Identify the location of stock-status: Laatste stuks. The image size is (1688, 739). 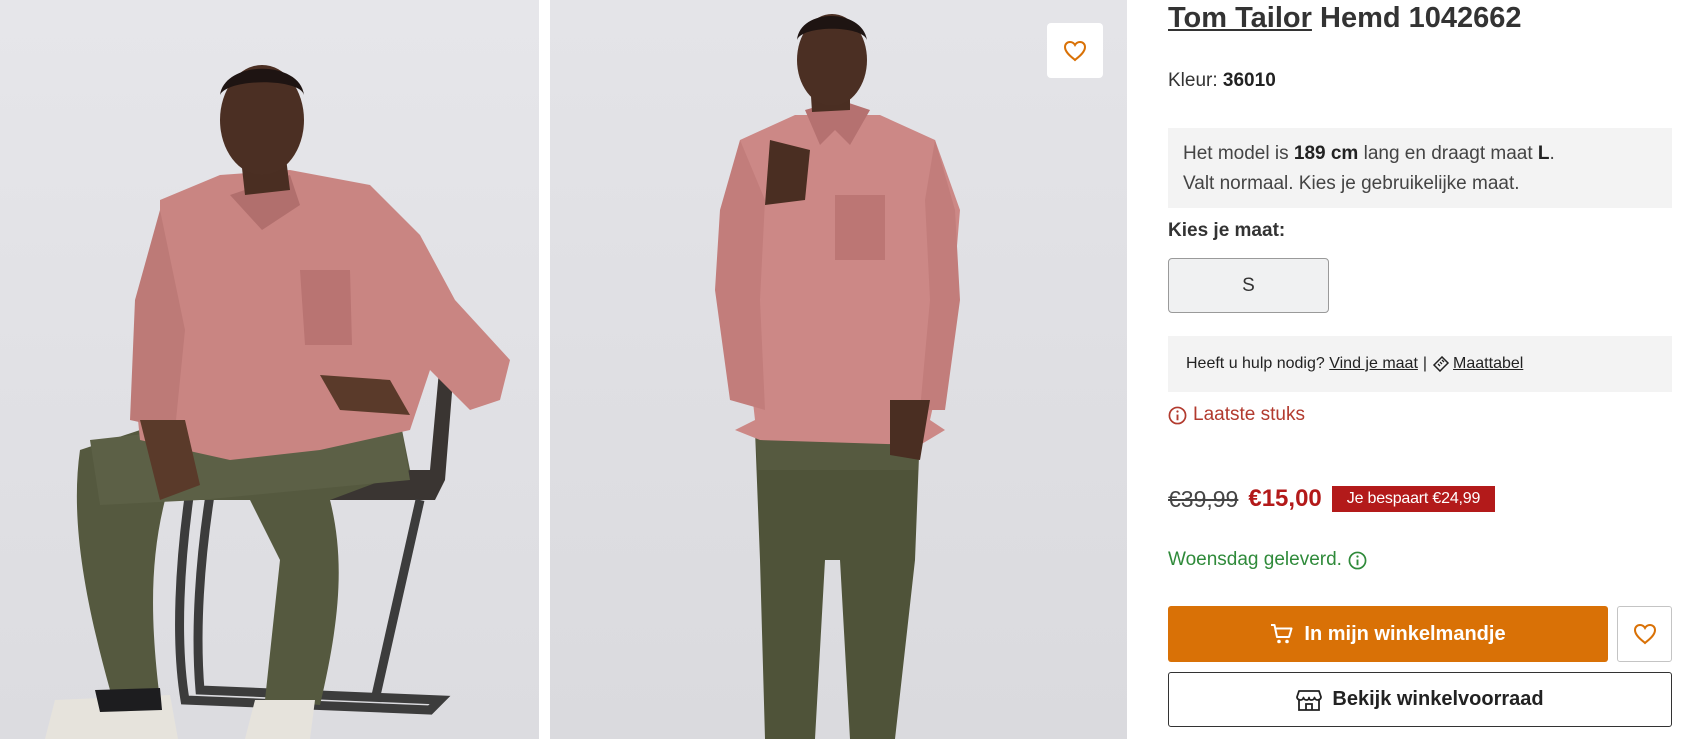
(1236, 415).